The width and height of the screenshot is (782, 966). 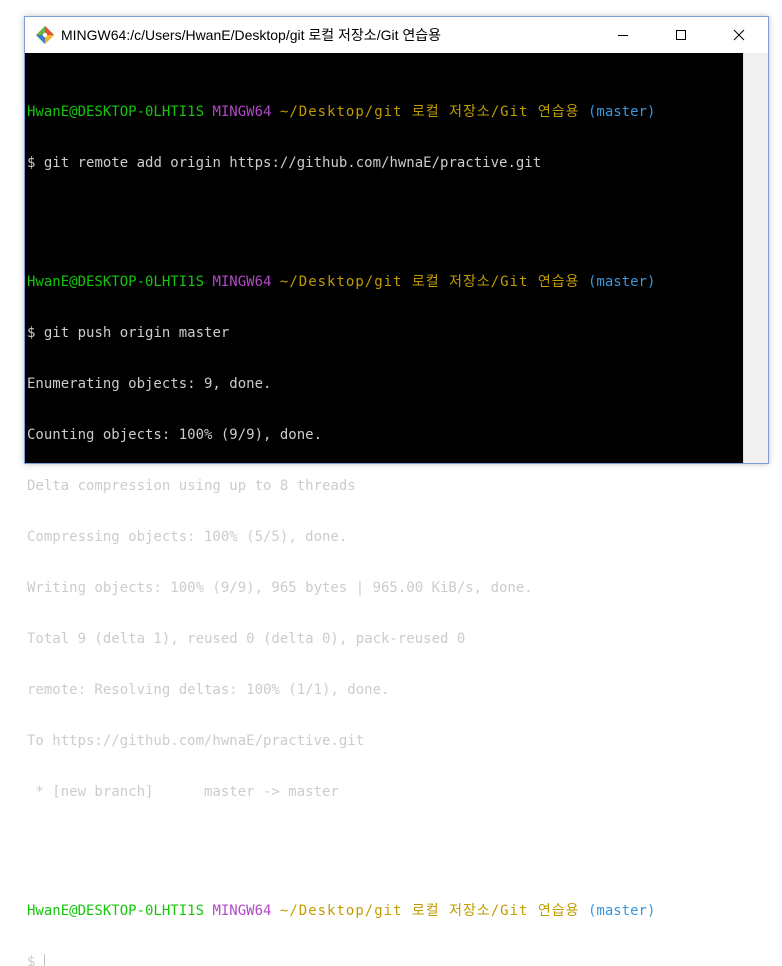 I want to click on maximize-icon, so click(x=681, y=35).